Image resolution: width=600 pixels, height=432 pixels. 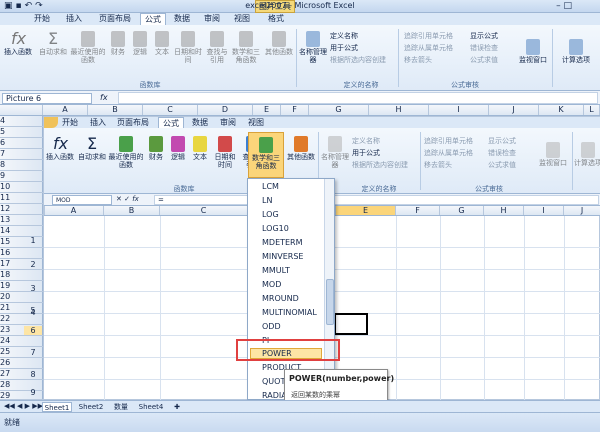 What do you see at coordinates (182, 19) in the screenshot?
I see `outer-tab-data: 数据` at bounding box center [182, 19].